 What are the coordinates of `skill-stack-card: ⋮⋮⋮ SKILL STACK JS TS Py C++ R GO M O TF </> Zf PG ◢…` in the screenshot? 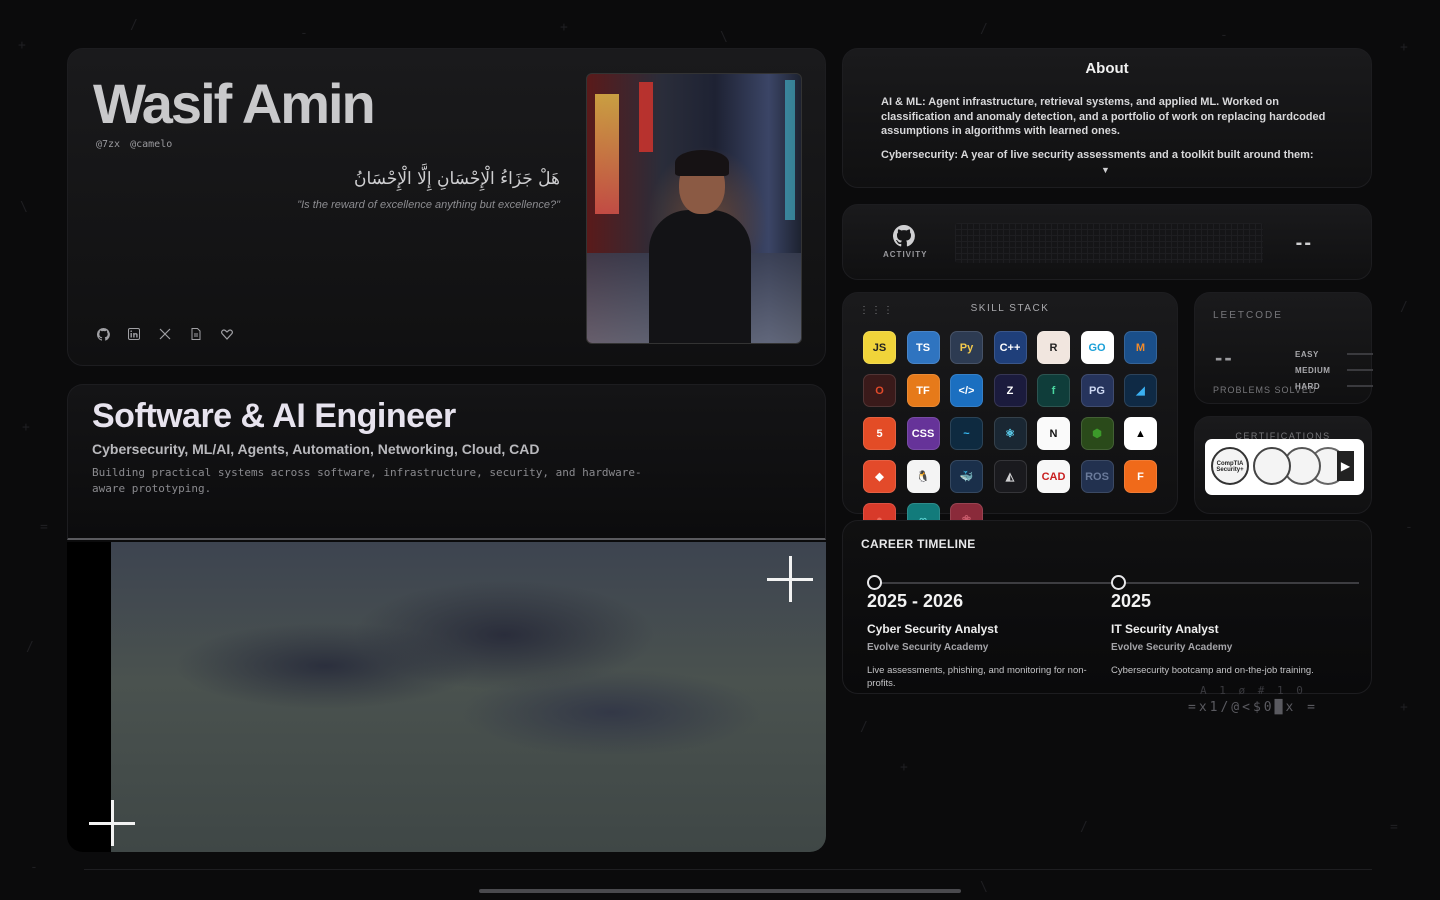 It's located at (1010, 414).